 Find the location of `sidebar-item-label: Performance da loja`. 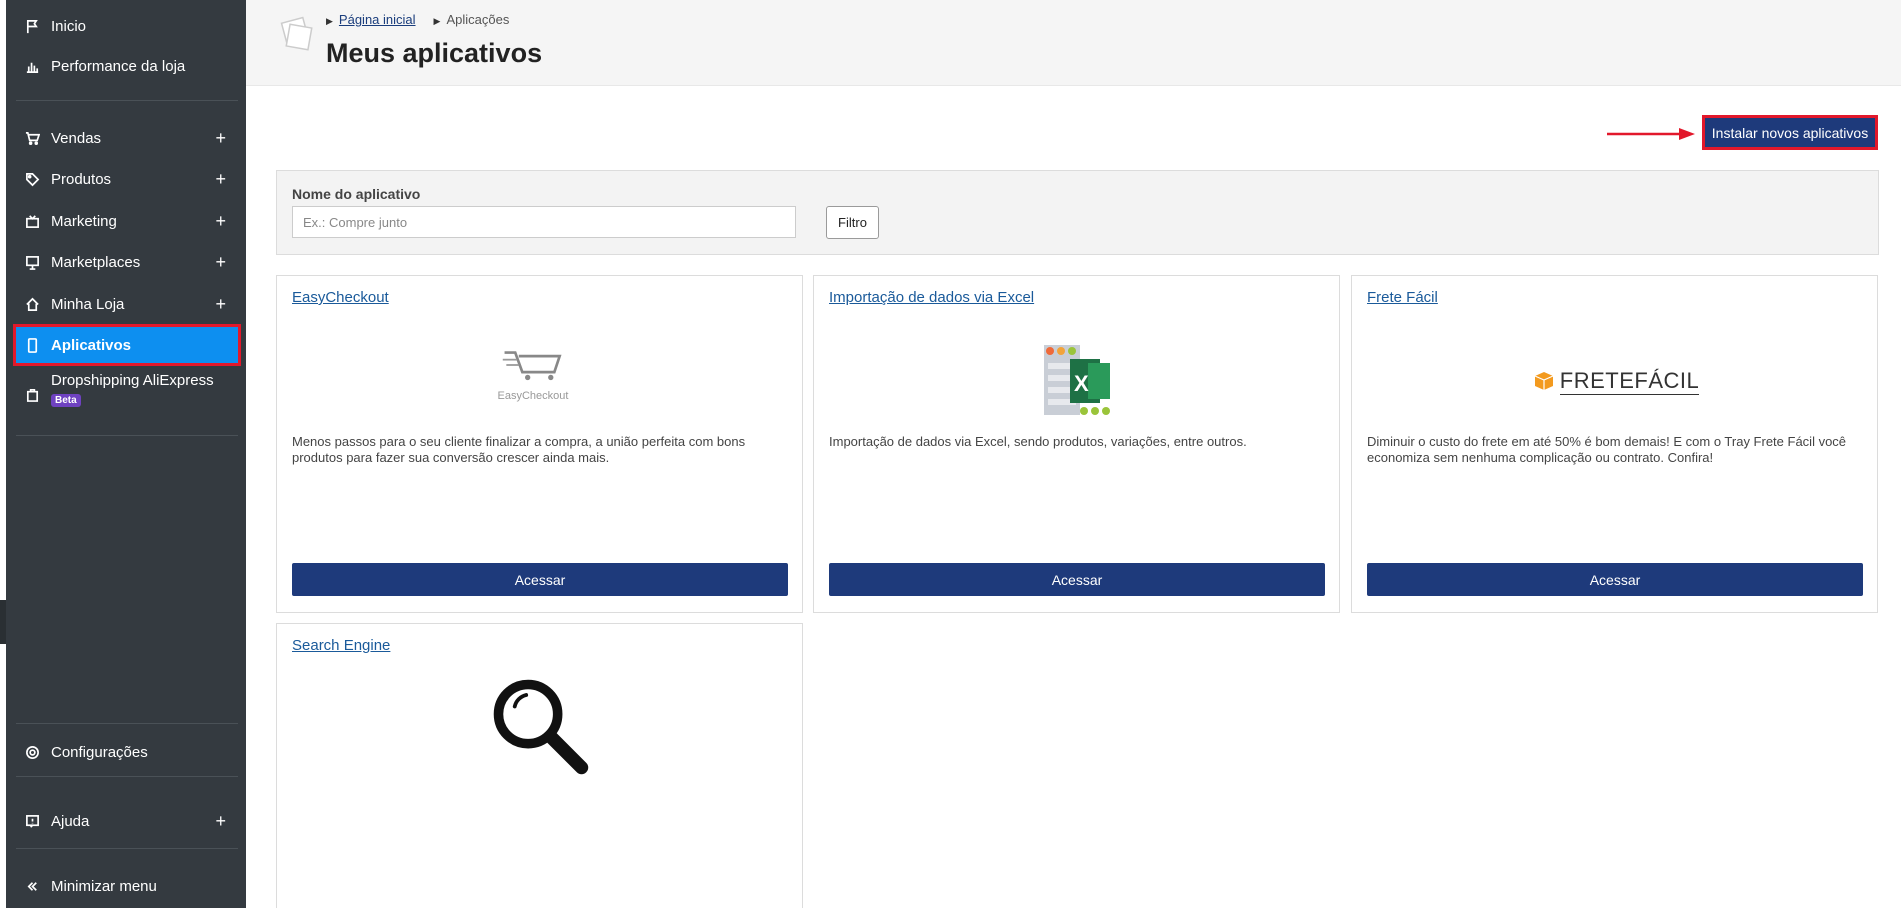

sidebar-item-label: Performance da loja is located at coordinates (118, 66).